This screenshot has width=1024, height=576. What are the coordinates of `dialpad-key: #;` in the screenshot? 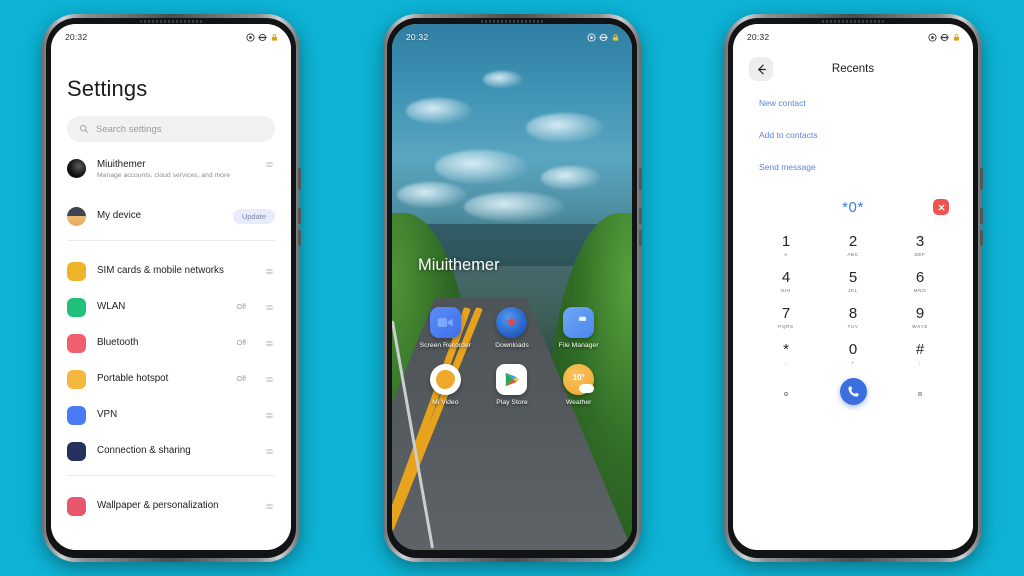 It's located at (920, 353).